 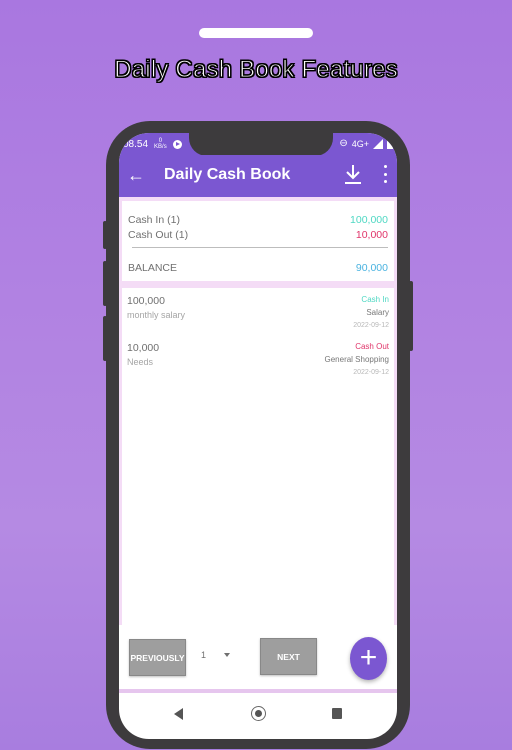 What do you see at coordinates (227, 655) in the screenshot?
I see `dropdown-caret-icon` at bounding box center [227, 655].